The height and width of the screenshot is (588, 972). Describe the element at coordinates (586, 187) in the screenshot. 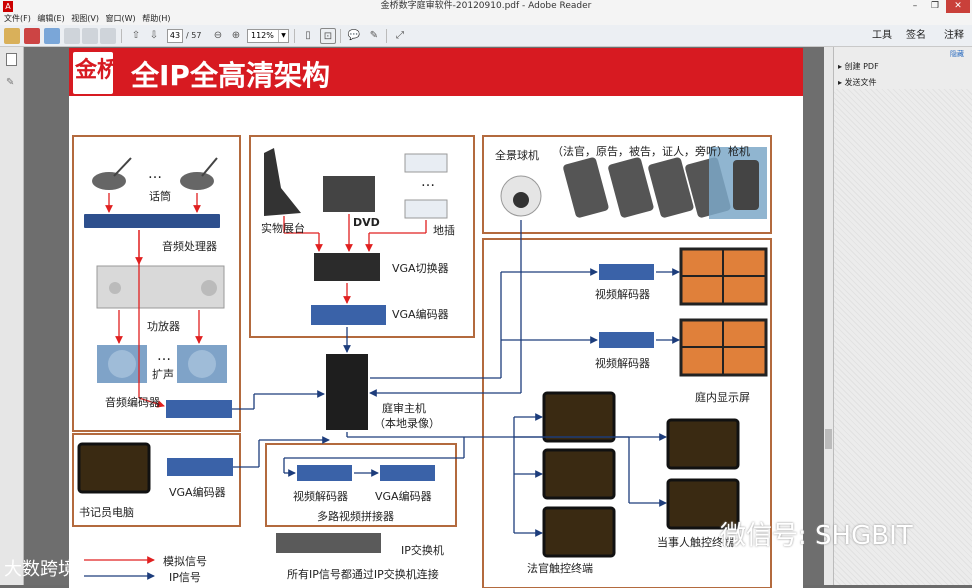

I see `bullet-camera-judge` at that location.